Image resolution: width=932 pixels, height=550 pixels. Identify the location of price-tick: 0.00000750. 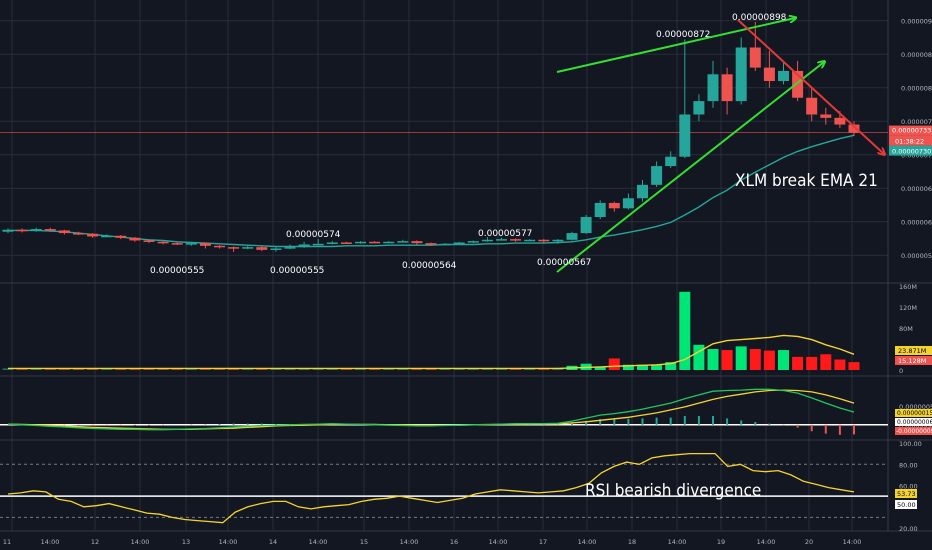
(916, 122).